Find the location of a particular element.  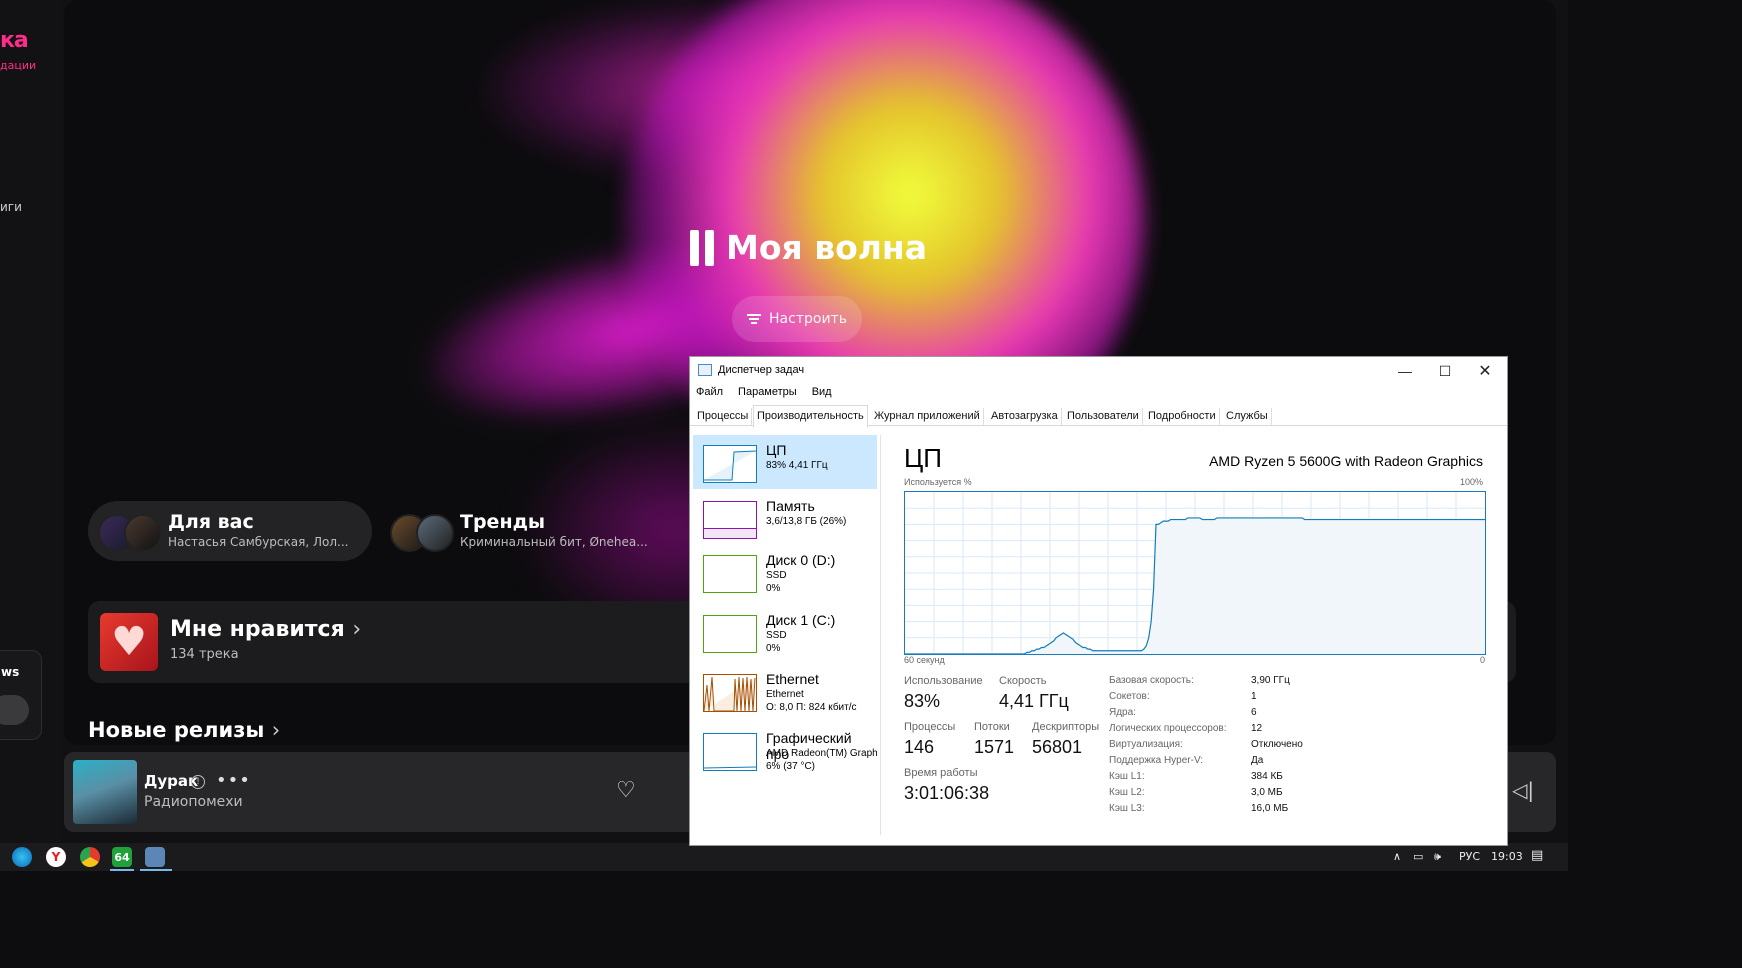

app-logo: ка is located at coordinates (14, 40).